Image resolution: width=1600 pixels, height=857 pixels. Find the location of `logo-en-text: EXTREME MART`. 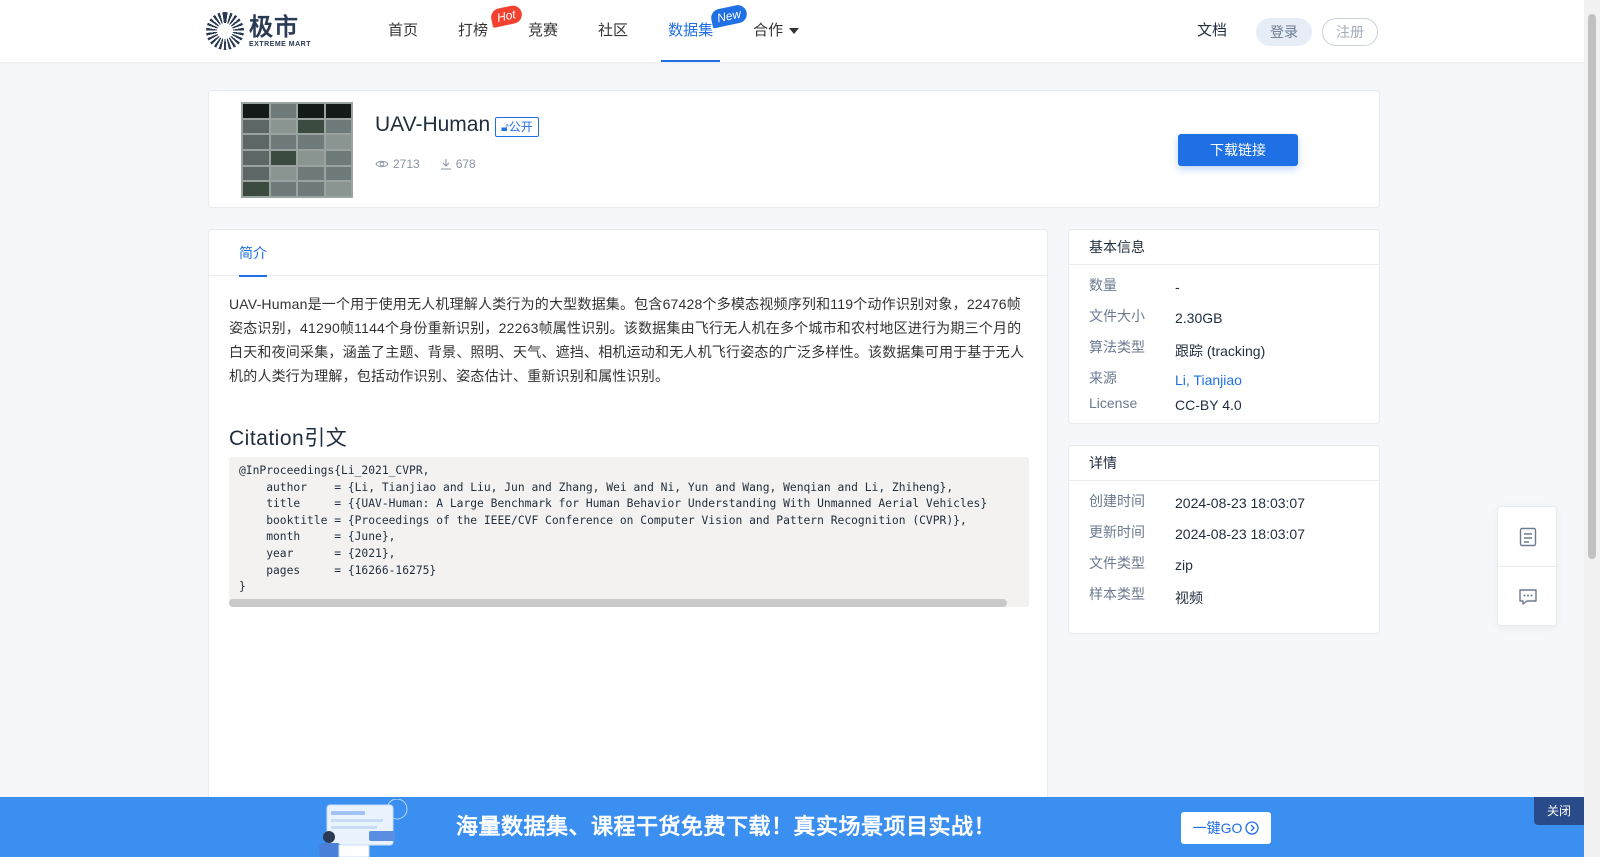

logo-en-text: EXTREME MART is located at coordinates (280, 44).